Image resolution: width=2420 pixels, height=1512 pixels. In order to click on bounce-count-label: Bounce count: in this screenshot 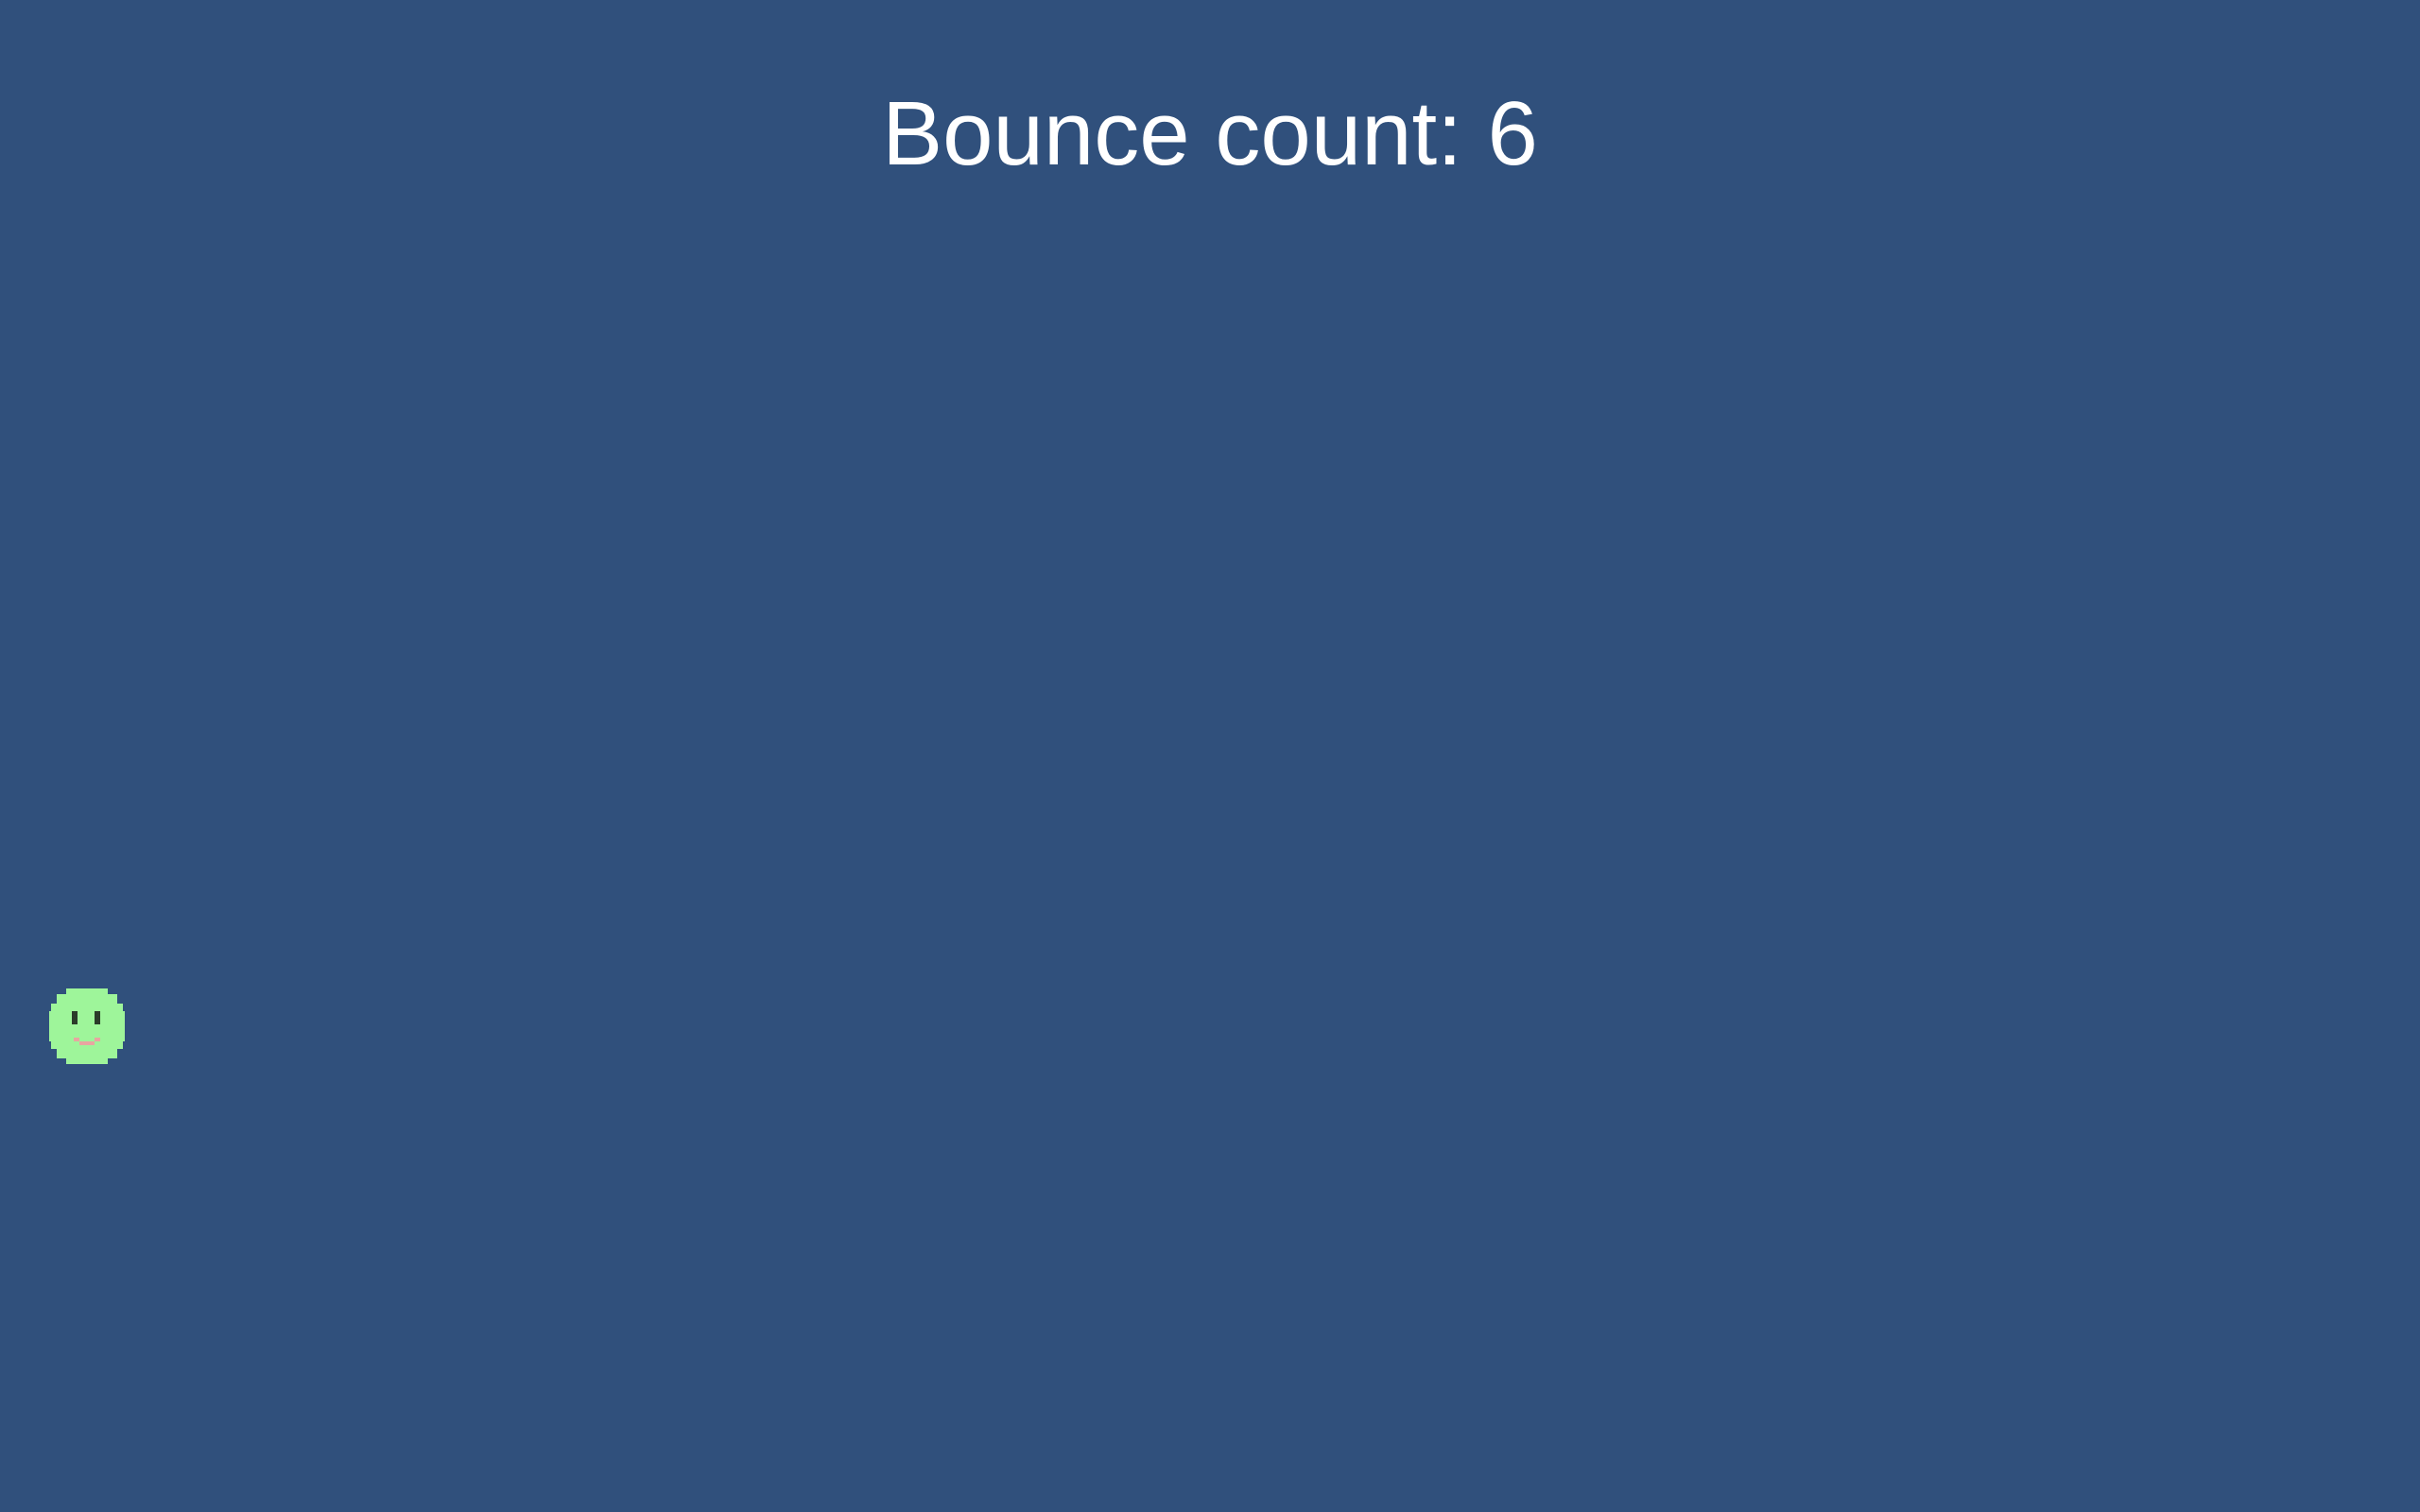, I will do `click(1172, 133)`.